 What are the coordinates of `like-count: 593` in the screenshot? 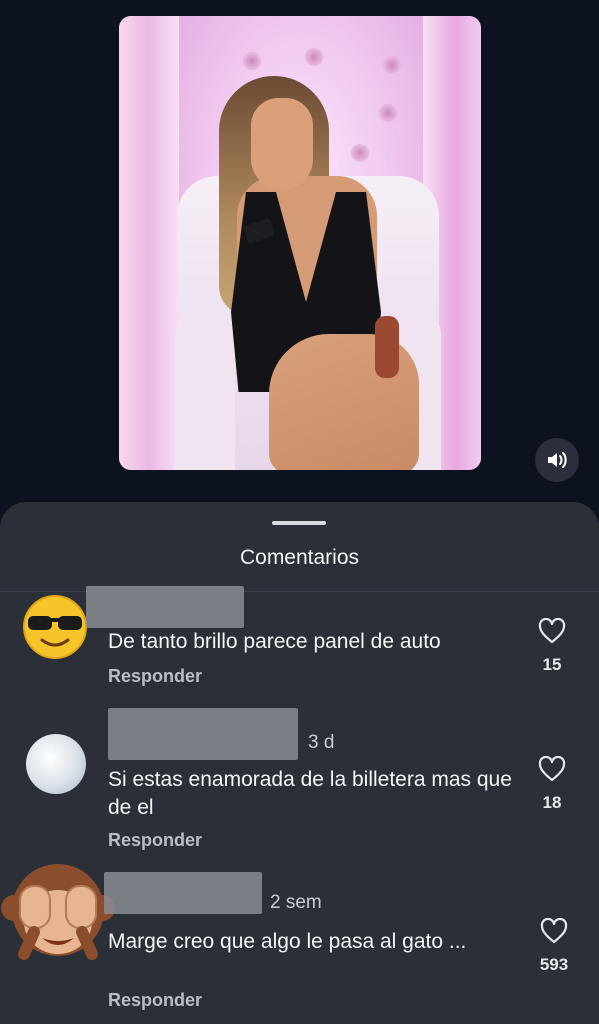 It's located at (554, 964).